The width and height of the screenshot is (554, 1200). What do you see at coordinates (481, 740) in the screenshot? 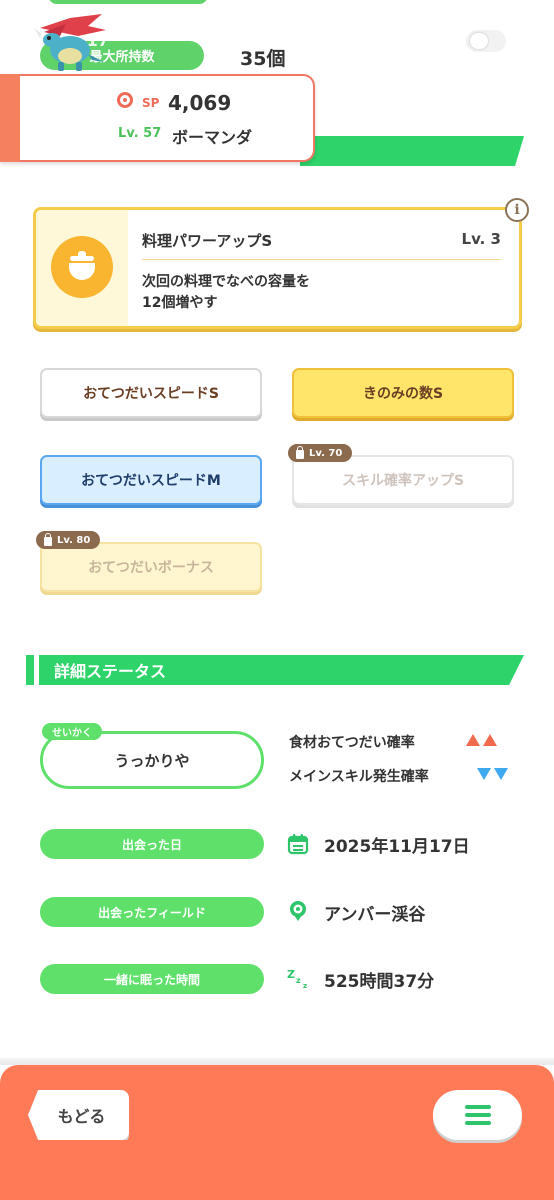
I see `nature-up-arrows` at bounding box center [481, 740].